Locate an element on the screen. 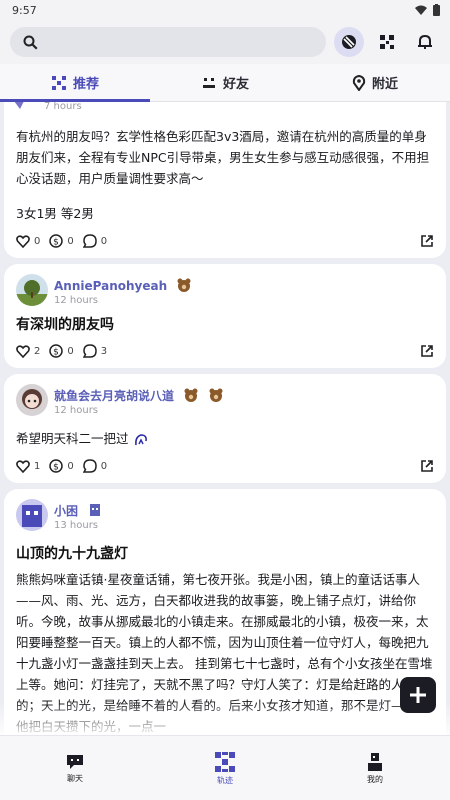 The image size is (450, 800). scan-button is located at coordinates (387, 42).